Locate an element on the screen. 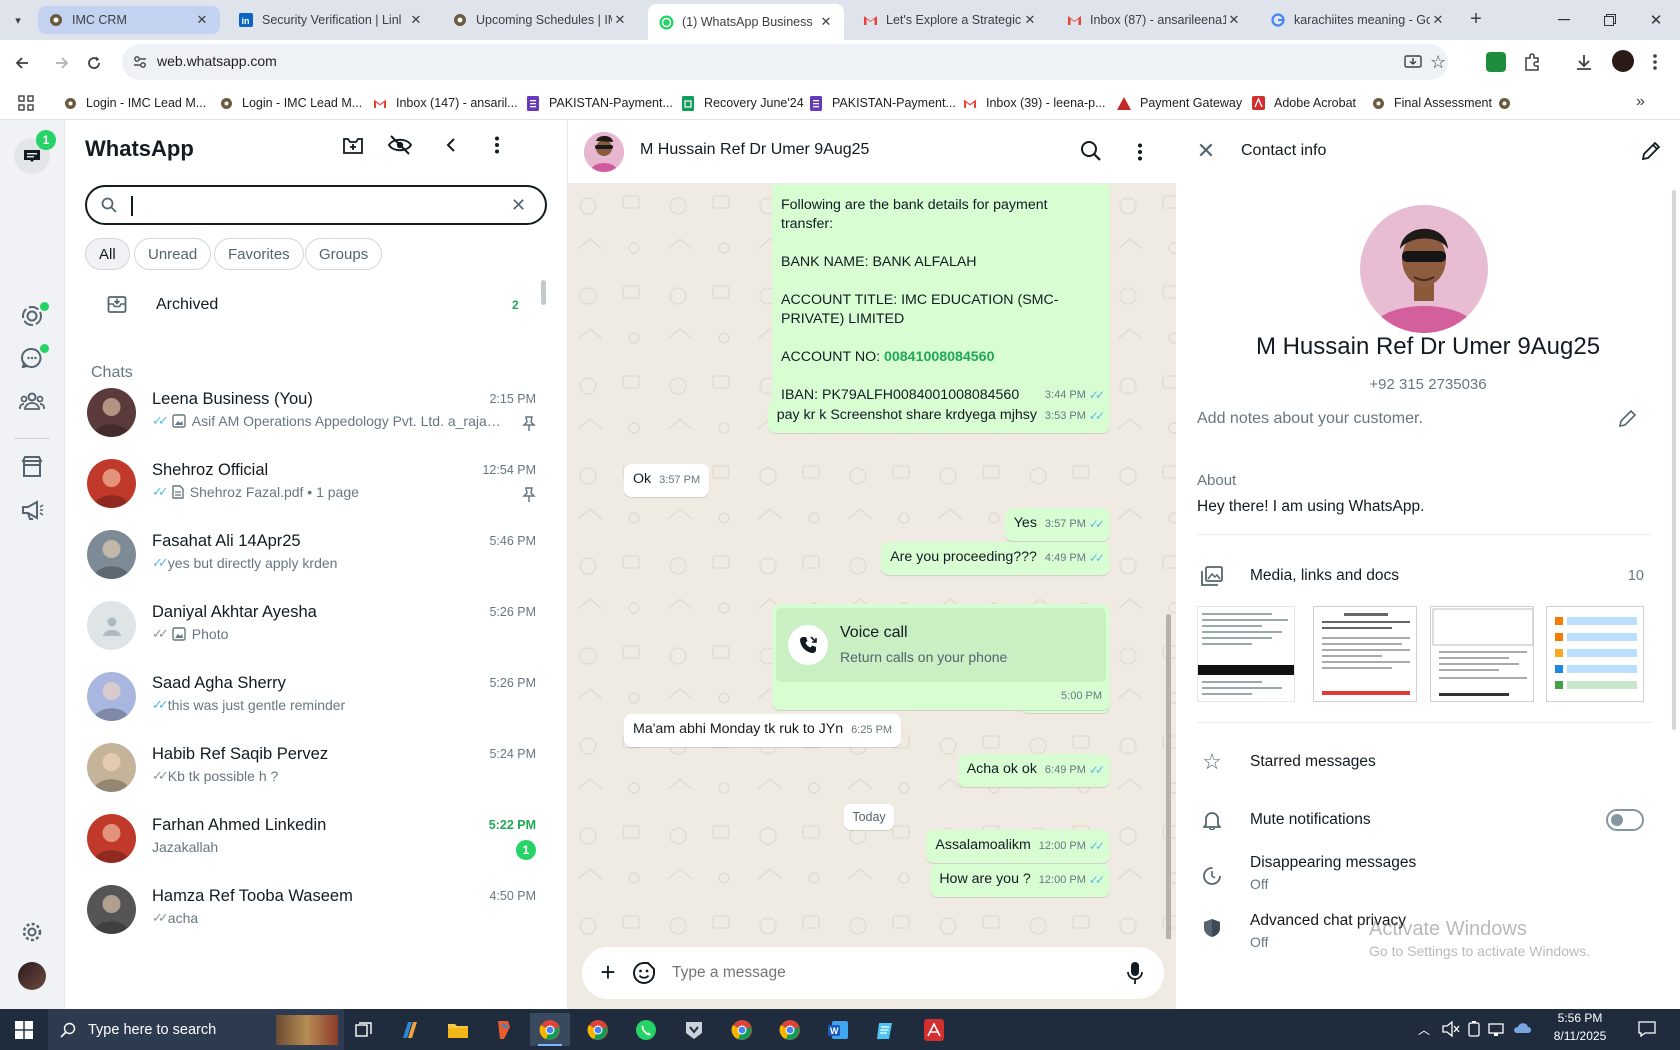 The height and width of the screenshot is (1050, 1680). new-tab-button: + is located at coordinates (1476, 20).